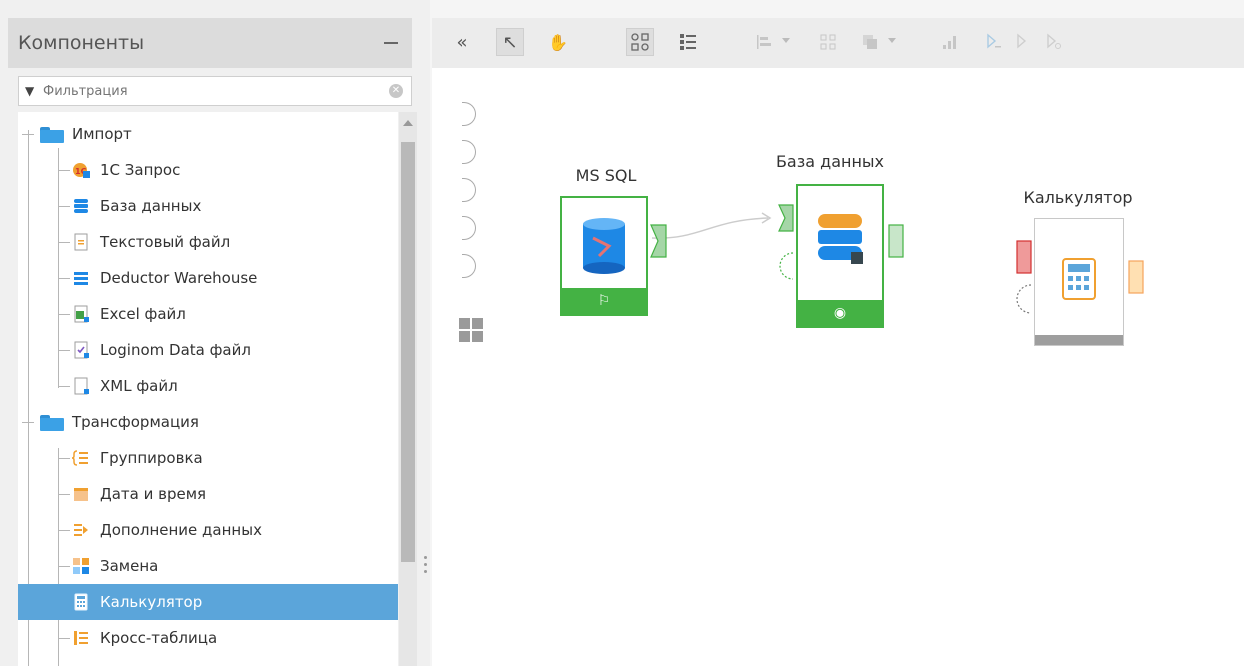 The image size is (1244, 666). I want to click on pointer-tool-button: ↖, so click(510, 42).